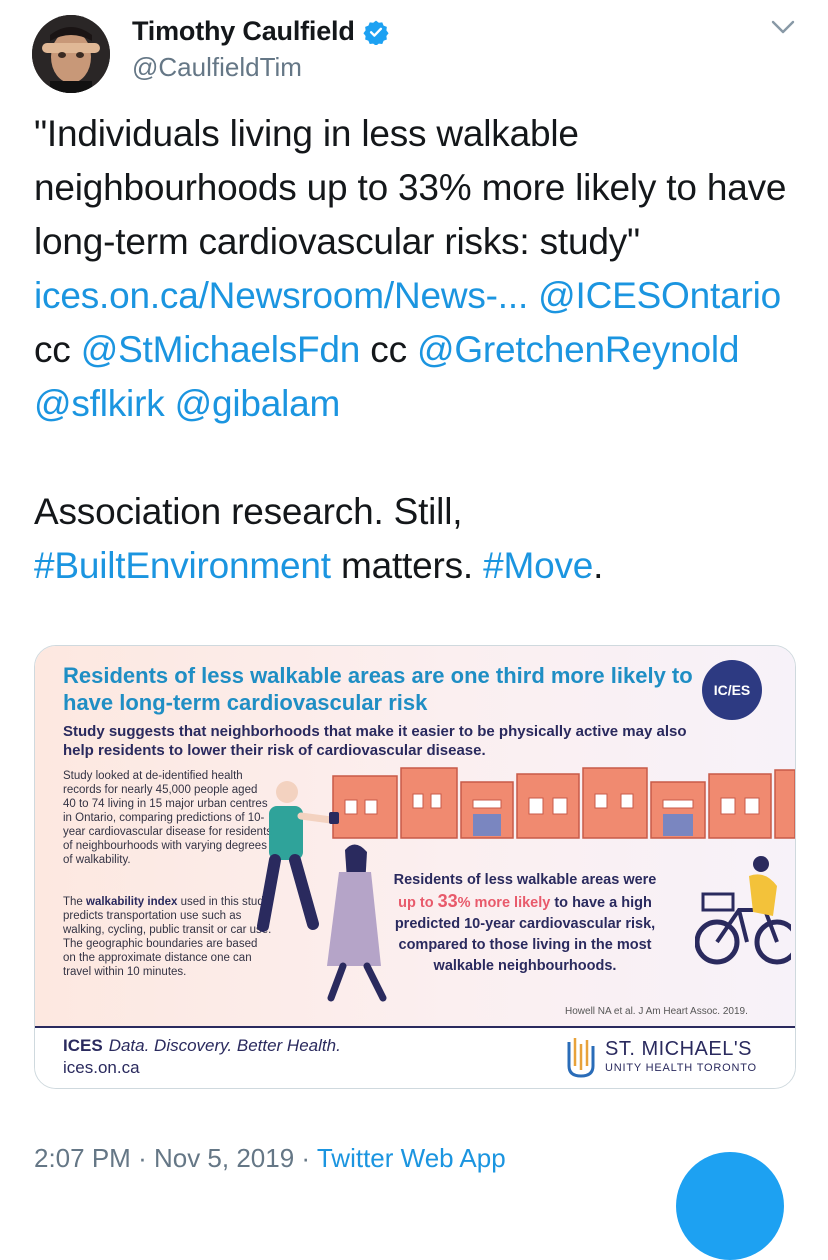  Describe the element at coordinates (83, 1045) in the screenshot. I see `ices-brand: ICES` at that location.